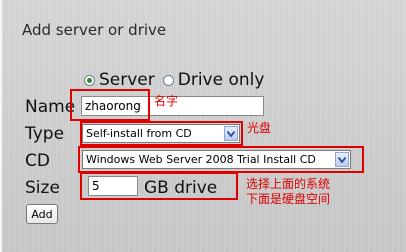  Describe the element at coordinates (288, 199) in the screenshot. I see `size-annotation-note-2: 下面是硬盘空间` at that location.